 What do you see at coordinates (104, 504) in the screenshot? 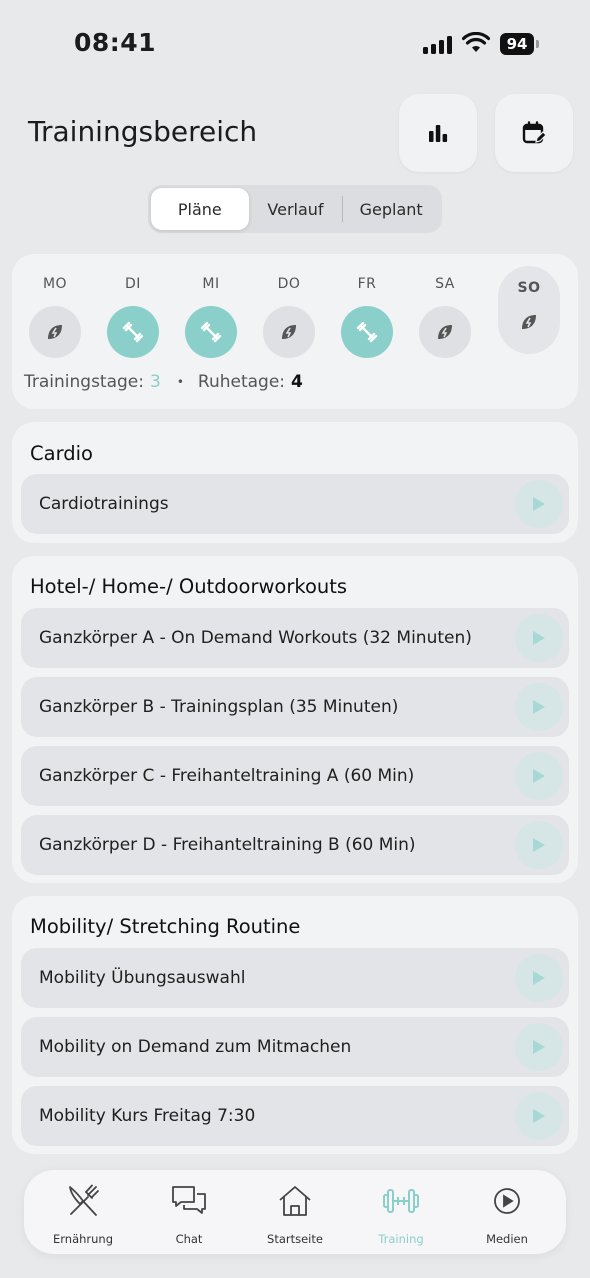
I see `plan-row-label: Cardiotrainings` at bounding box center [104, 504].